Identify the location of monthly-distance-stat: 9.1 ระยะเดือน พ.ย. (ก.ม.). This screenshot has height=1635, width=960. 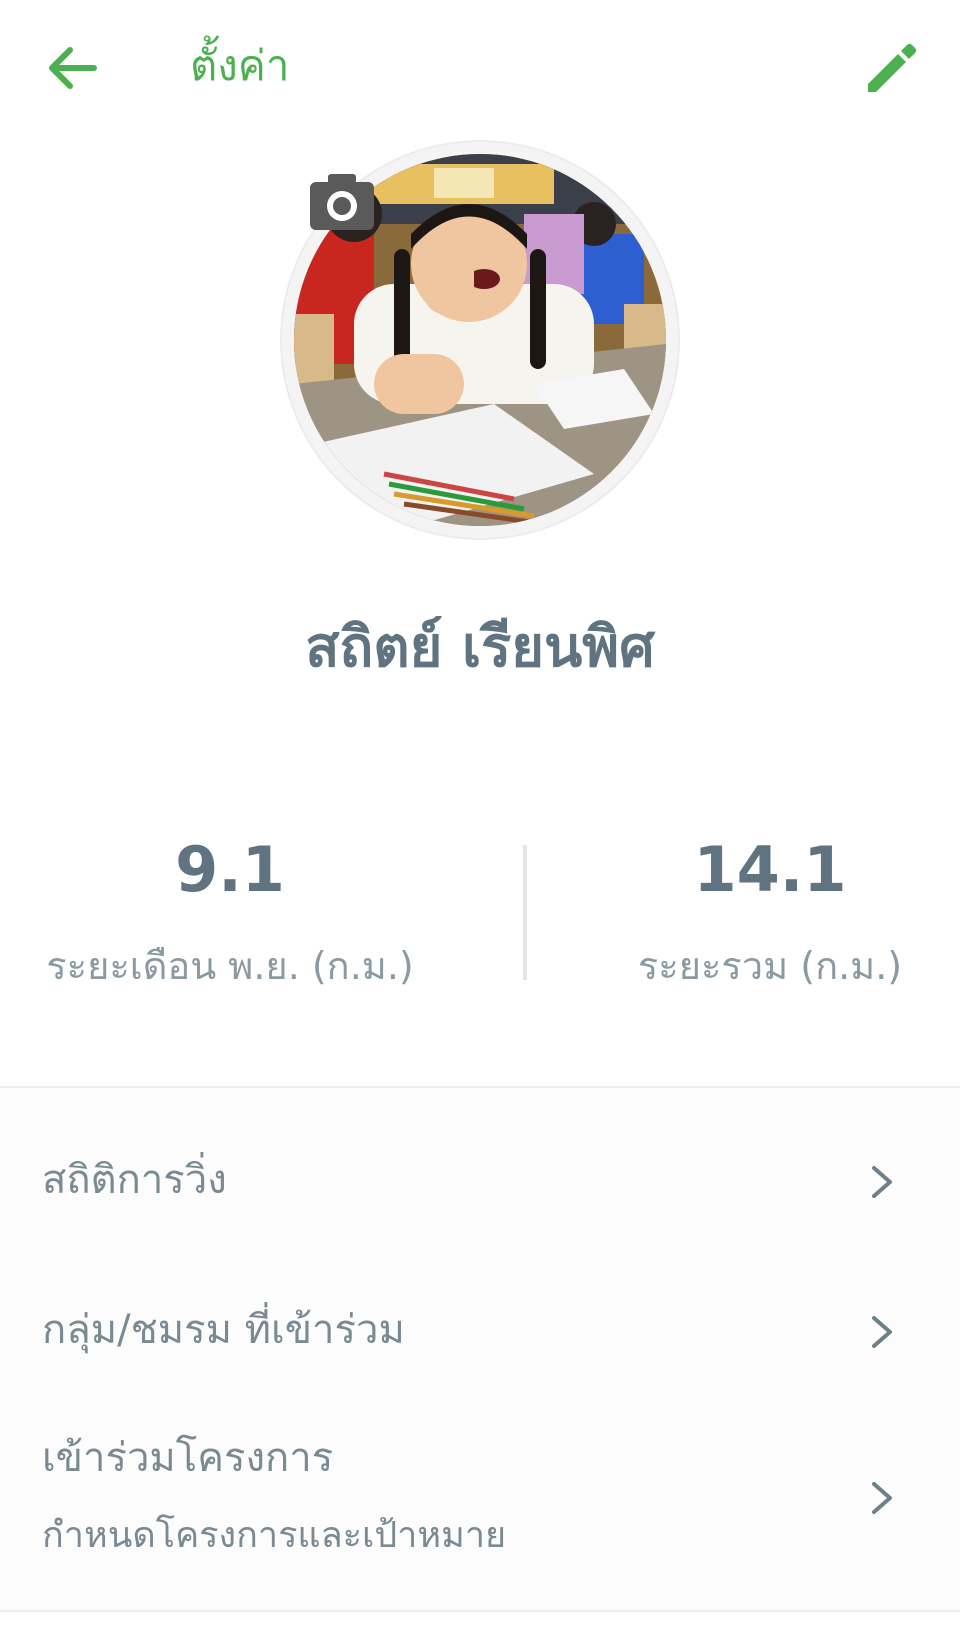
(230, 912).